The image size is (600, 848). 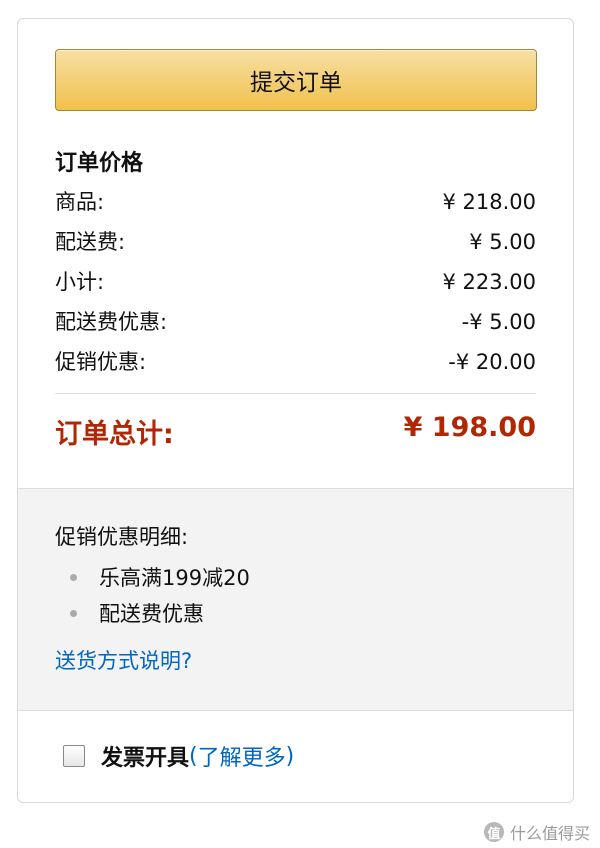 I want to click on price-row-amount: ¥ 223.00, so click(x=489, y=282).